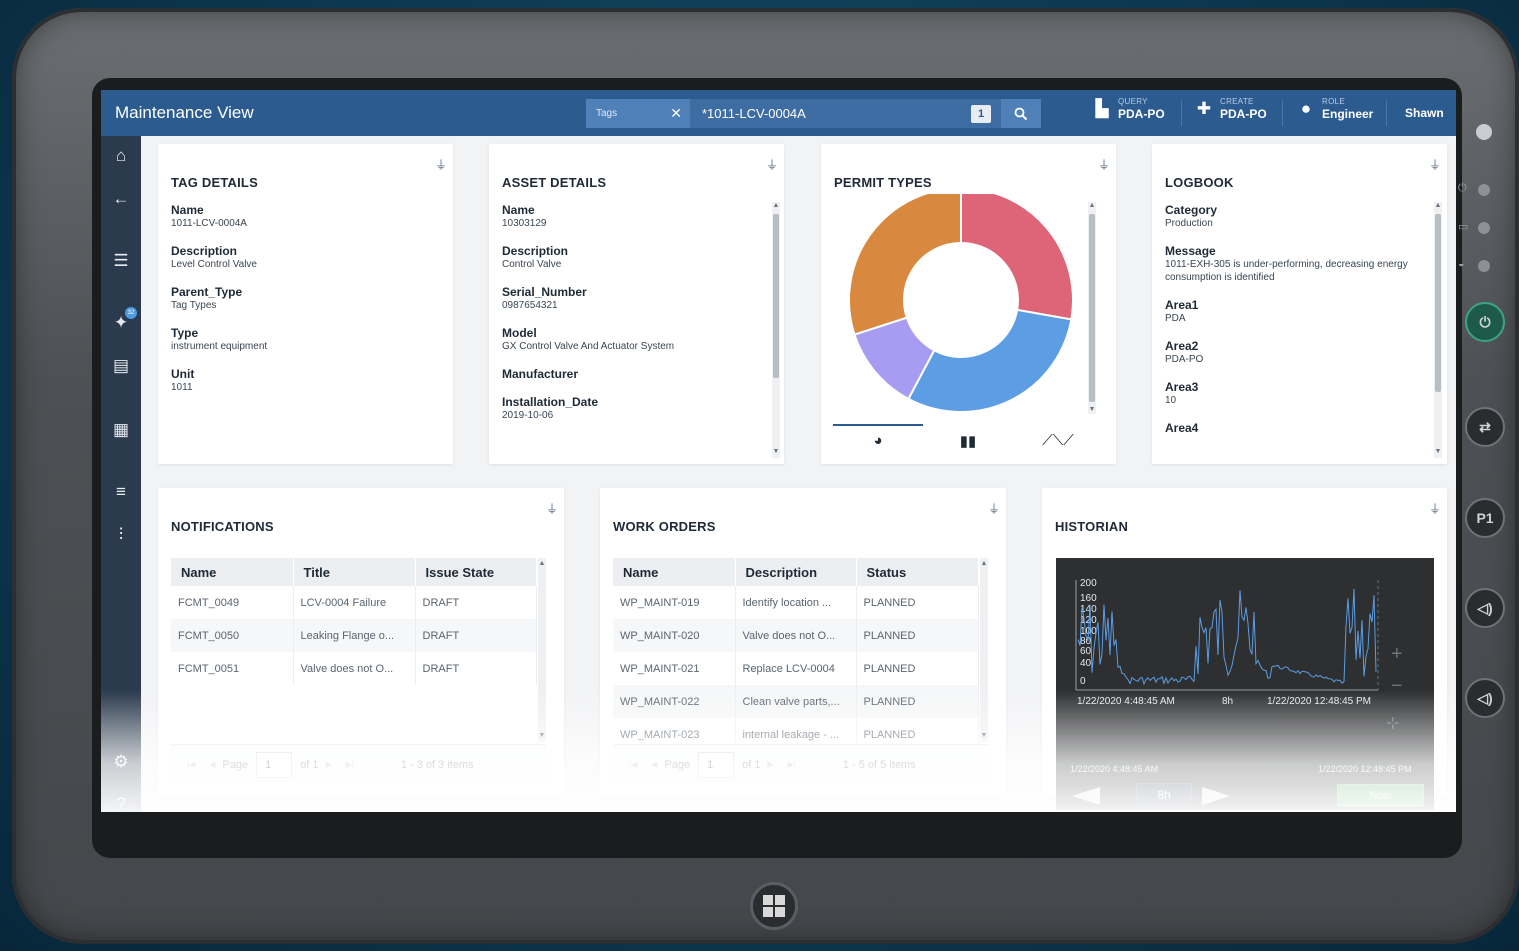  I want to click on column-header: Status, so click(917, 572).